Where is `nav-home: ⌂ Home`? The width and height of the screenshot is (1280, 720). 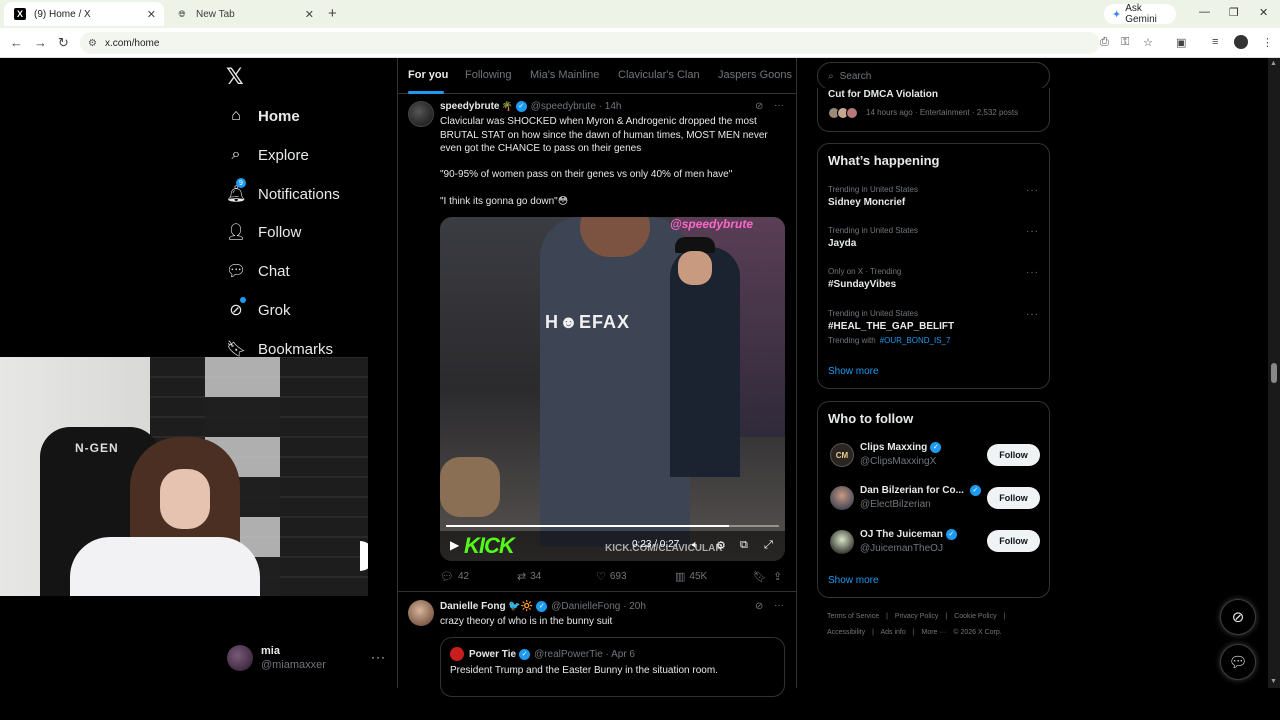
nav-home: ⌂ Home is located at coordinates (263, 116).